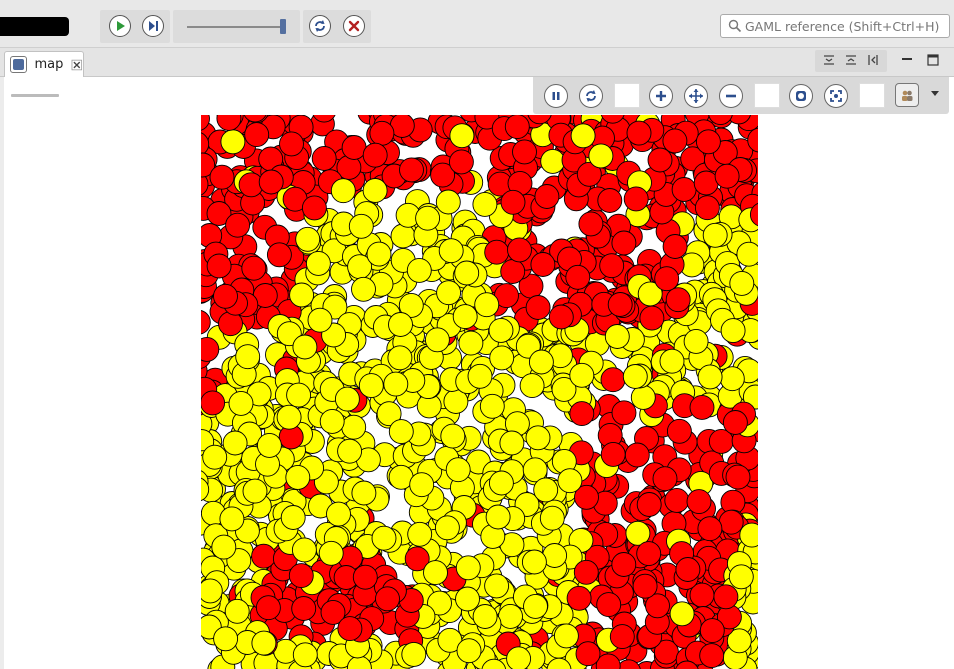 This screenshot has height=669, width=954. What do you see at coordinates (767, 95) in the screenshot?
I see `toolbar-spacer-box` at bounding box center [767, 95].